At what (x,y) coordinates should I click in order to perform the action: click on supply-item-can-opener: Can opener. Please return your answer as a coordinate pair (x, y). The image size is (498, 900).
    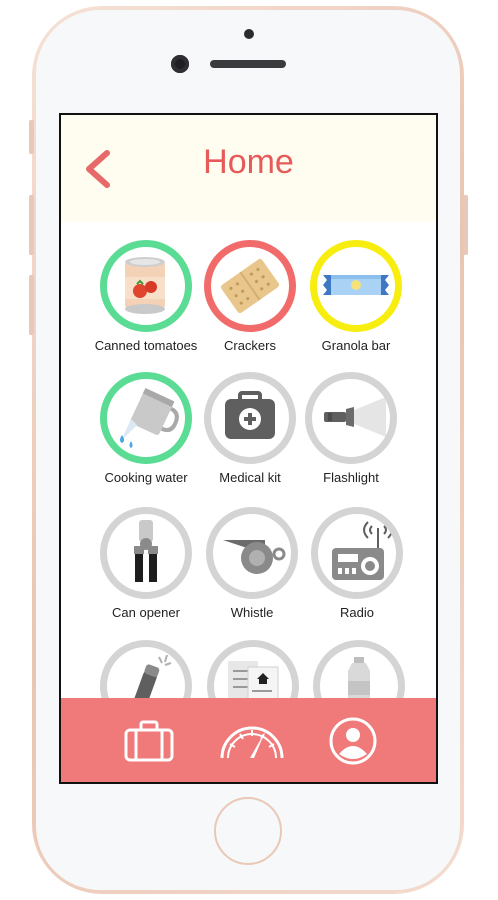
    Looking at the image, I should click on (146, 563).